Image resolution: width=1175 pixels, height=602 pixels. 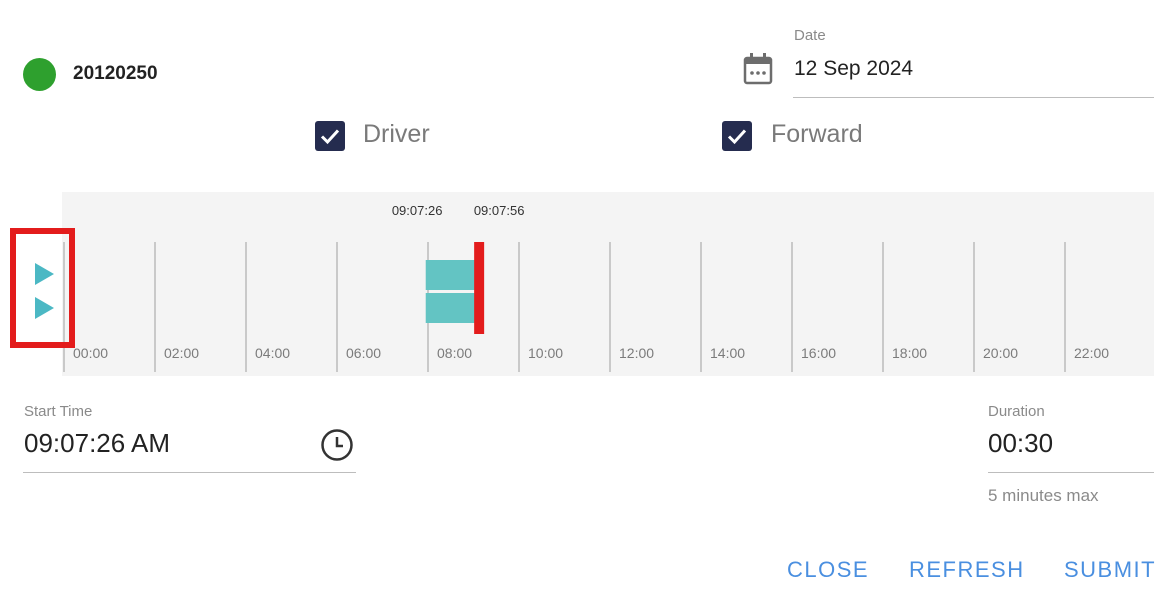 What do you see at coordinates (973, 97) in the screenshot?
I see `date-field-underline` at bounding box center [973, 97].